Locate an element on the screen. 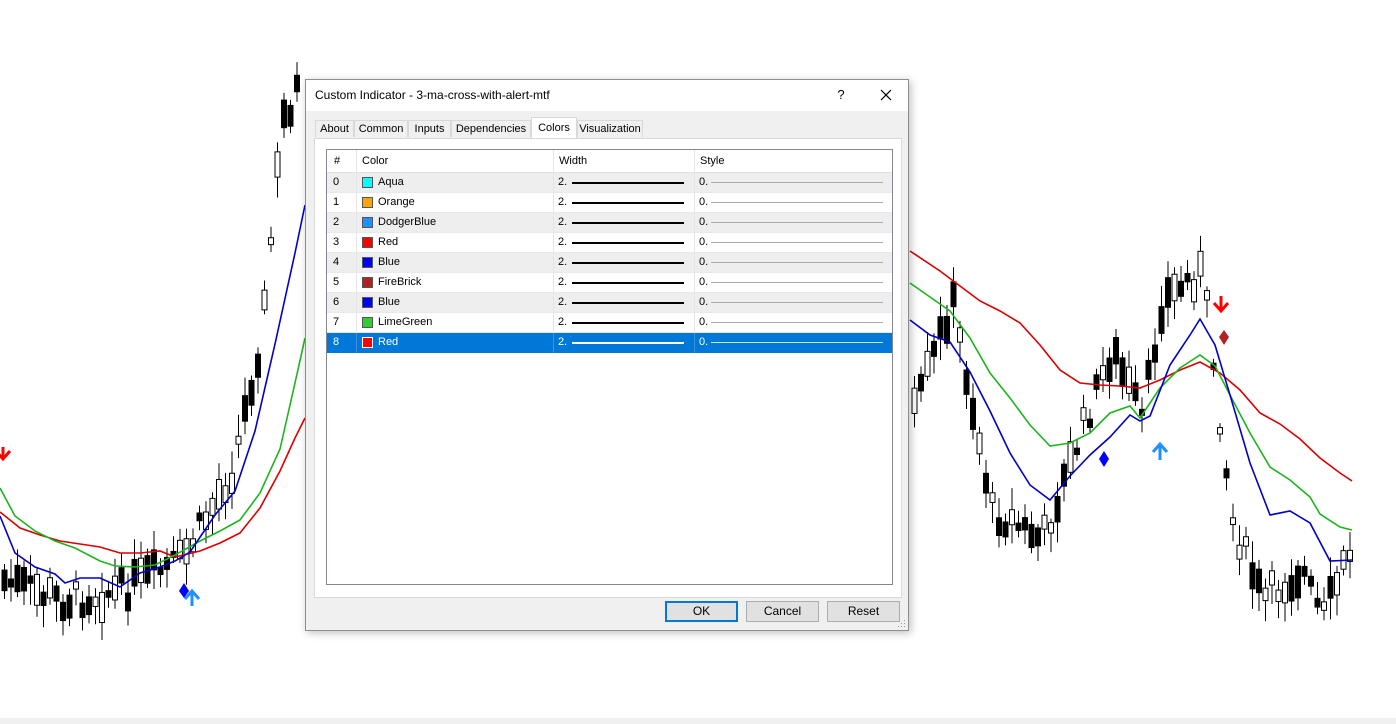  table-row: 4 Blue 2. 0. is located at coordinates (609, 263).